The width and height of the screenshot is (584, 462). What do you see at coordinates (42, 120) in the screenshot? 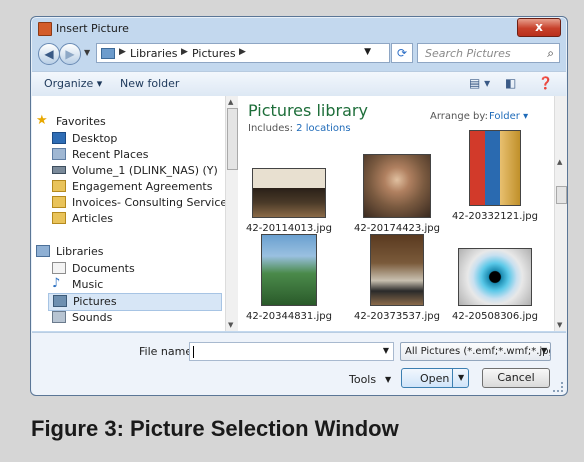
I see `star-icon: ★` at bounding box center [42, 120].